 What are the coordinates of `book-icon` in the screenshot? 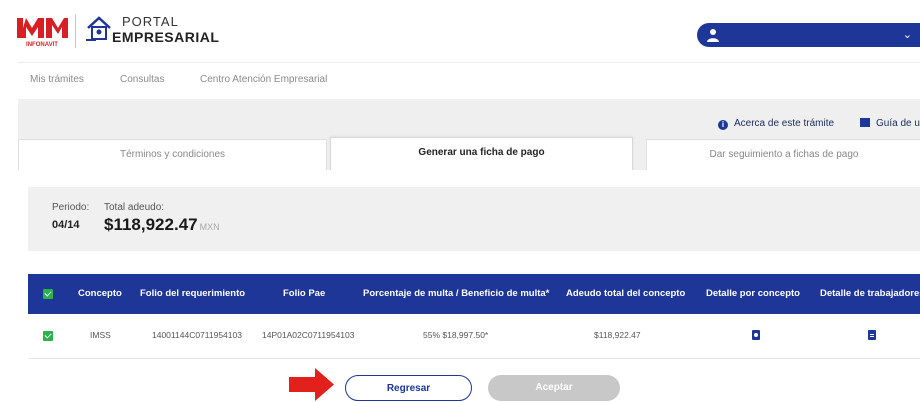 It's located at (865, 122).